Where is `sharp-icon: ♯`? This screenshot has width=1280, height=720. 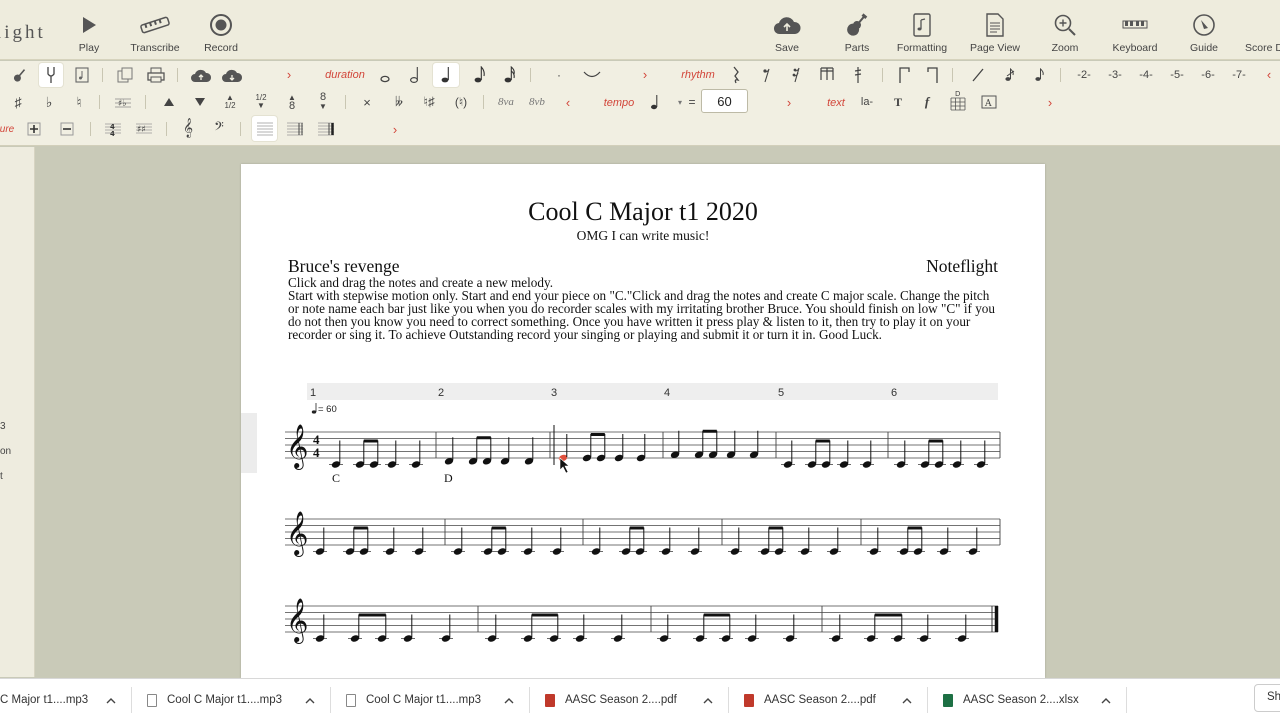
sharp-icon: ♯ is located at coordinates (18, 102).